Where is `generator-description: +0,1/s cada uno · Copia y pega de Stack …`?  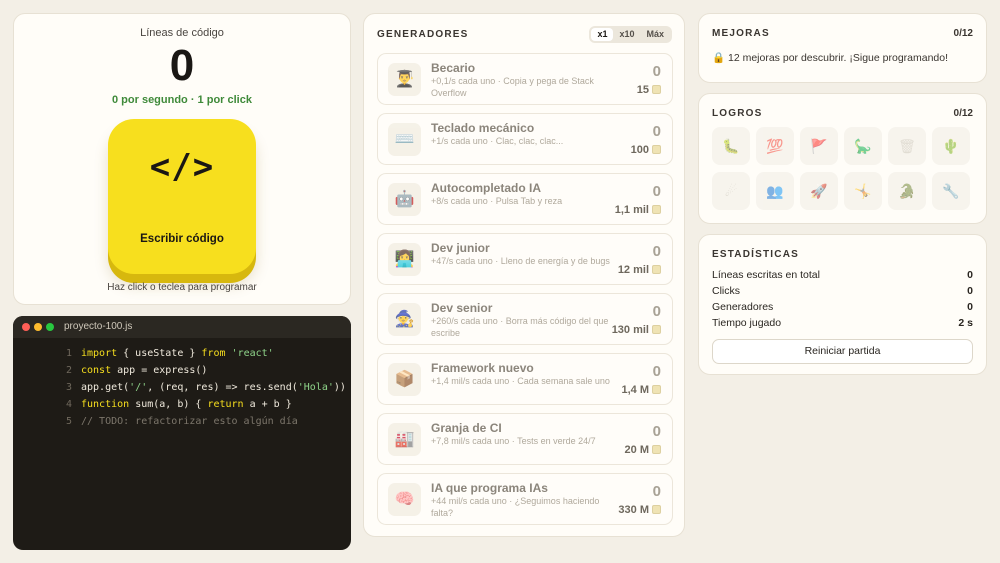
generator-description: +0,1/s cada uno · Copia y pega de Stack … is located at coordinates (512, 87).